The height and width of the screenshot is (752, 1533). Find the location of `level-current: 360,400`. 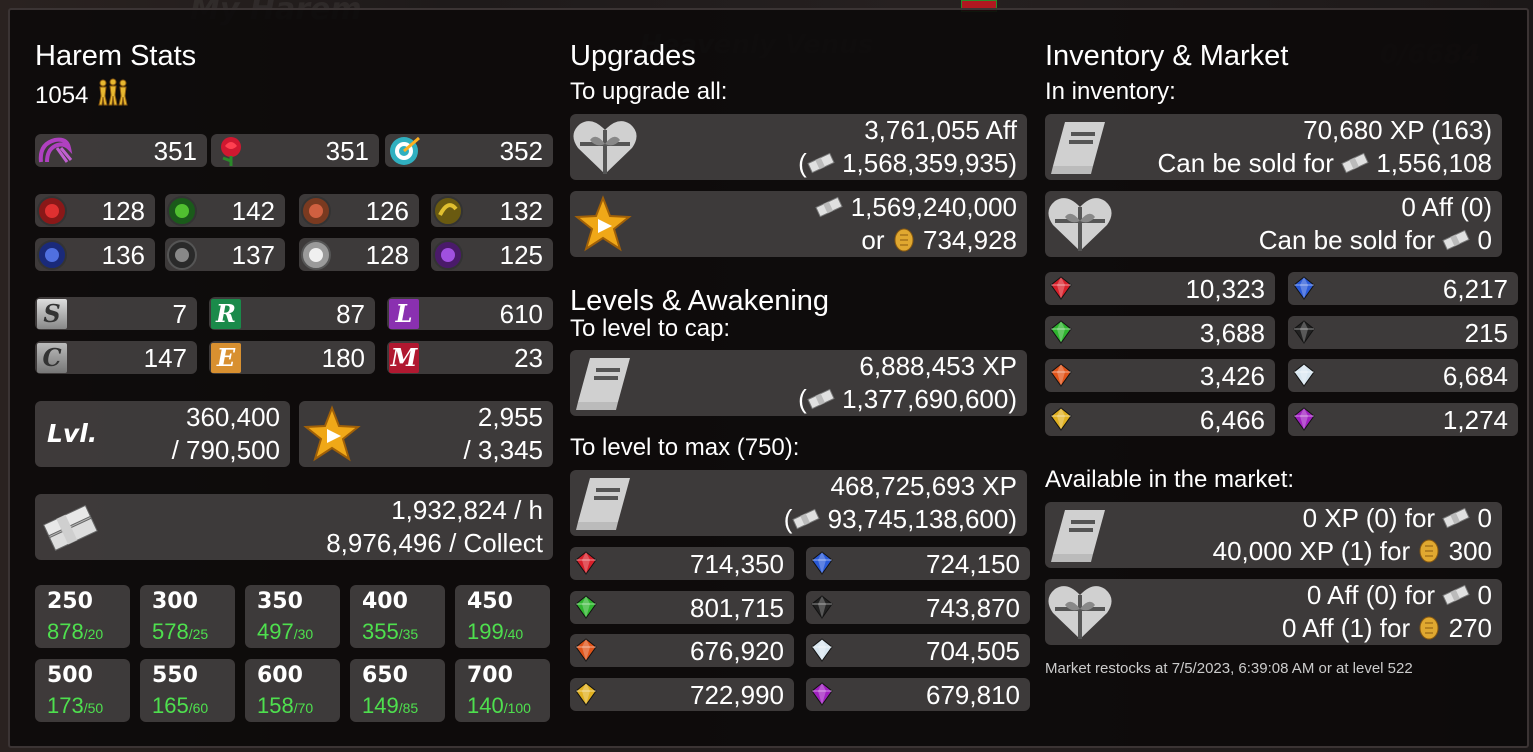

level-current: 360,400 is located at coordinates (233, 417).